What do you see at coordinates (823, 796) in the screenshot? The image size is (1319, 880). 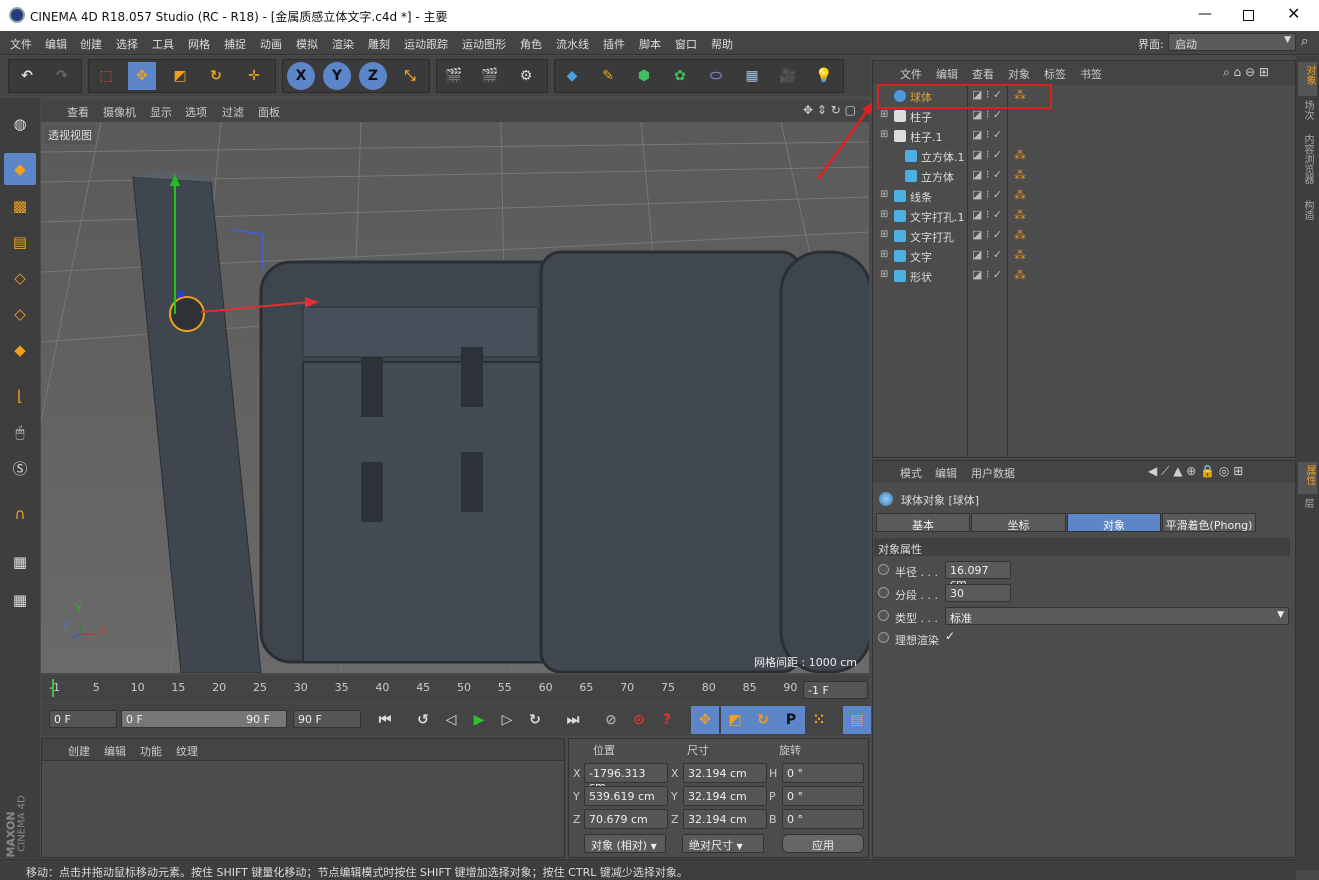 I see `rotation-field: 0 °` at bounding box center [823, 796].